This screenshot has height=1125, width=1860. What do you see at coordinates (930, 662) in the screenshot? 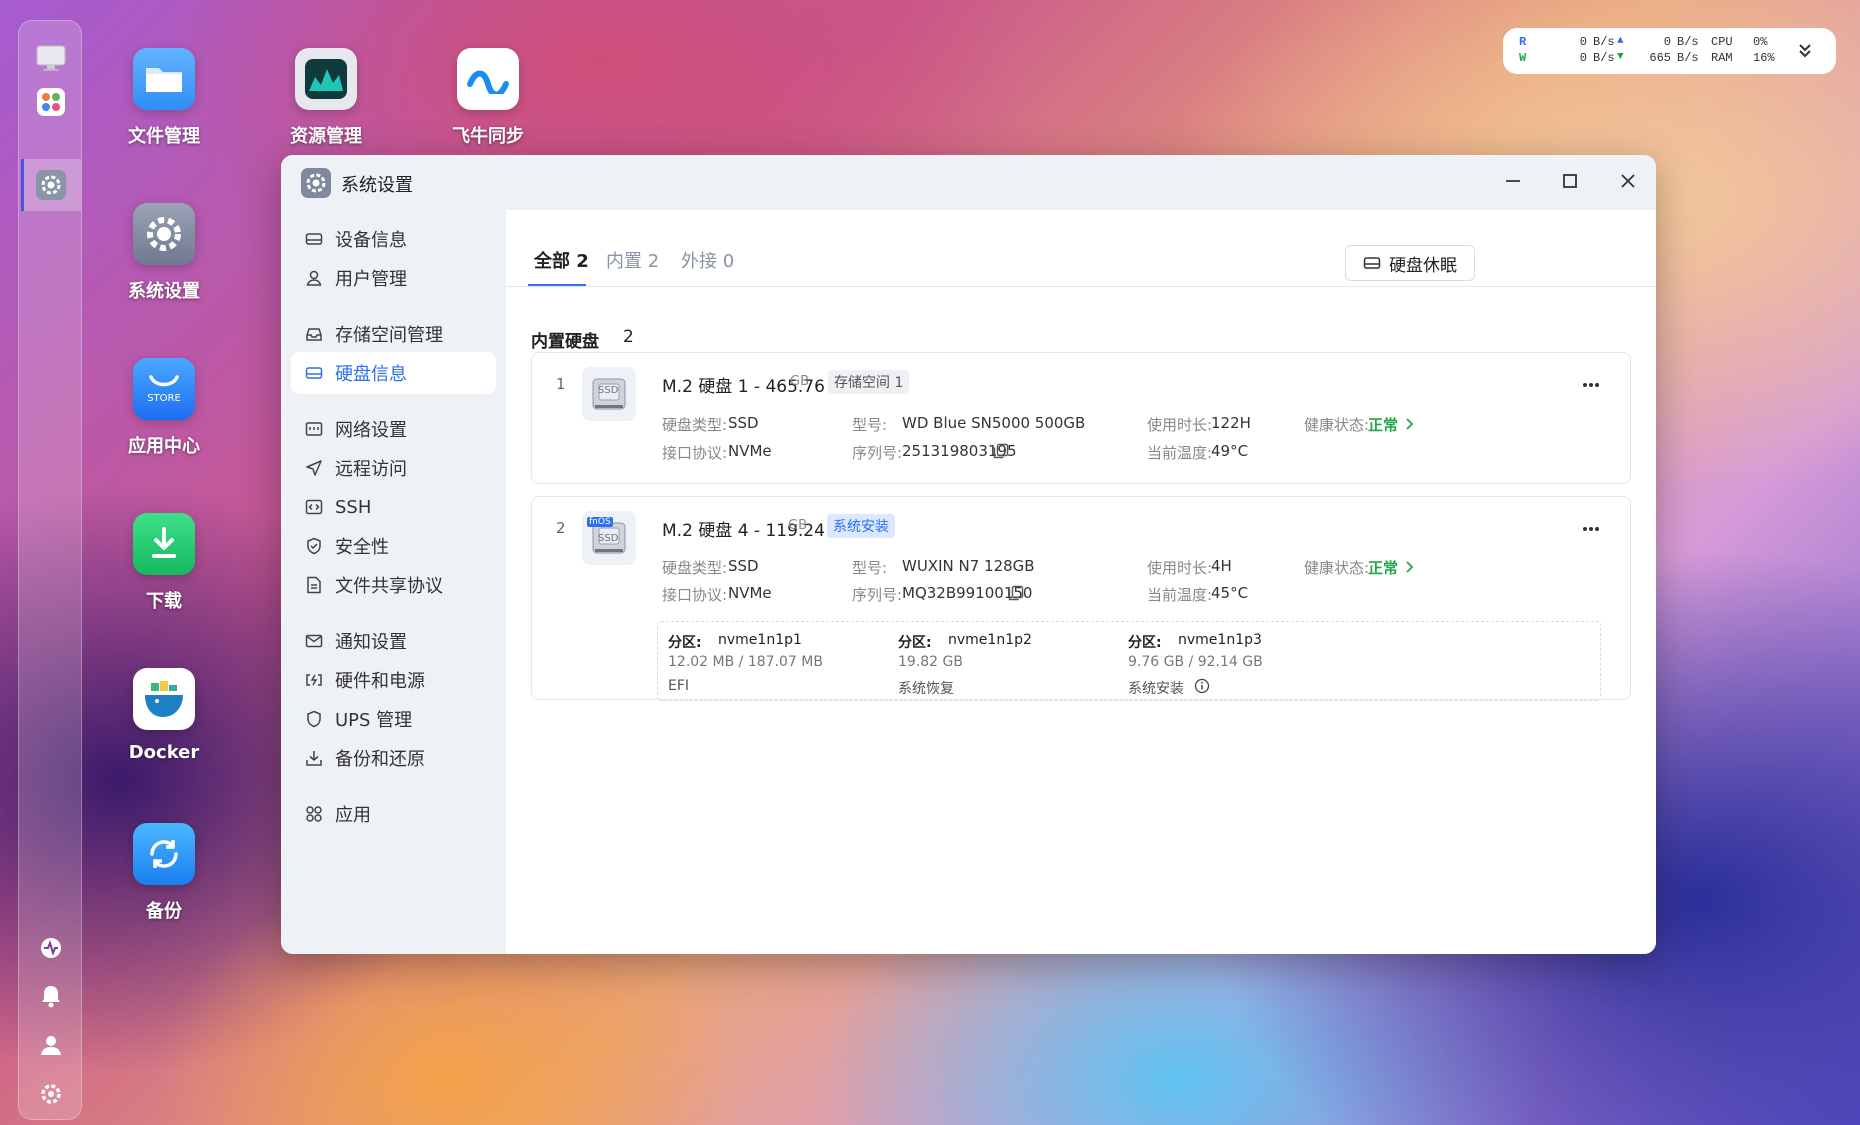
I see `partition-size: 19.82 GB` at bounding box center [930, 662].